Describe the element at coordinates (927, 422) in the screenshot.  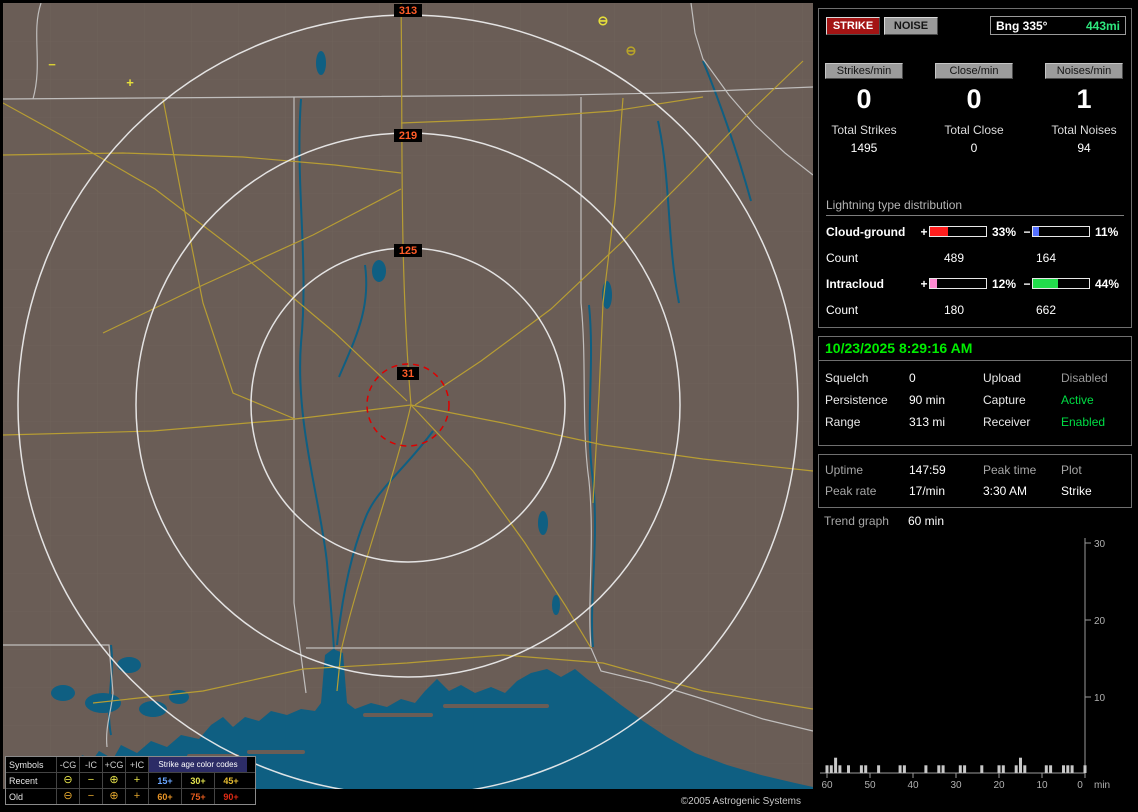
I see `range-value: 313 mi` at that location.